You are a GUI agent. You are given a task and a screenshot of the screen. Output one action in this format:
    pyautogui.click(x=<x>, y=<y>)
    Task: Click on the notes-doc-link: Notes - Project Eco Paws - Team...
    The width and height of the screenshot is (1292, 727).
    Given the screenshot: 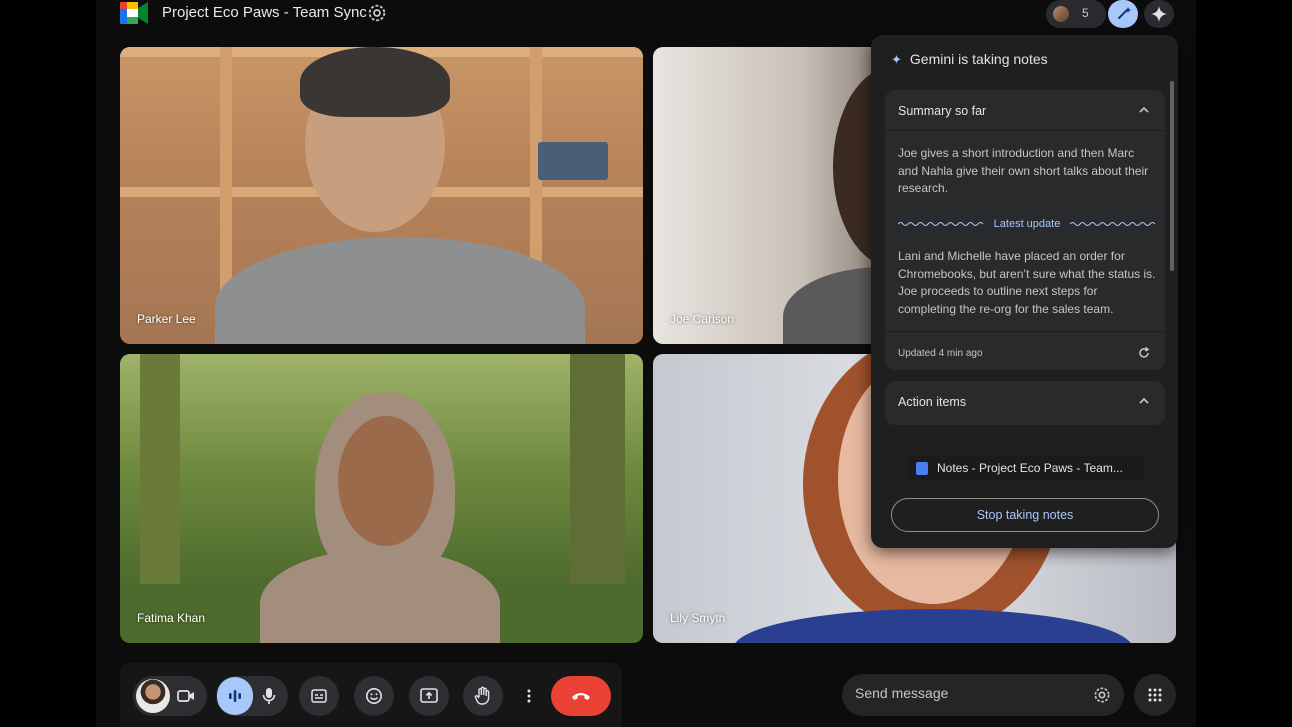 What is the action you would take?
    pyautogui.click(x=1026, y=468)
    